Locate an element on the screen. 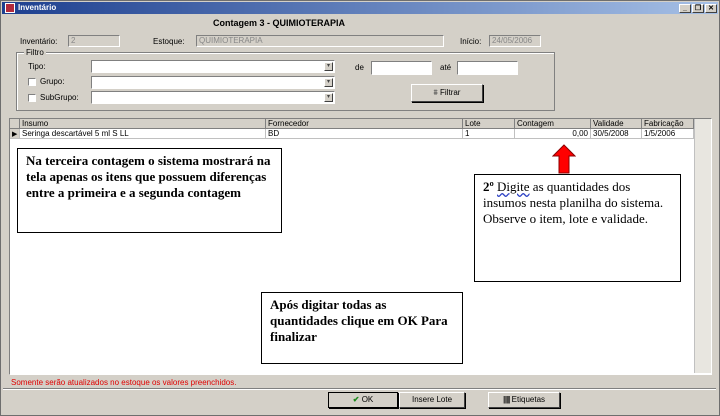 This screenshot has height=416, width=720. barcode-icon: |||||| is located at coordinates (506, 399).